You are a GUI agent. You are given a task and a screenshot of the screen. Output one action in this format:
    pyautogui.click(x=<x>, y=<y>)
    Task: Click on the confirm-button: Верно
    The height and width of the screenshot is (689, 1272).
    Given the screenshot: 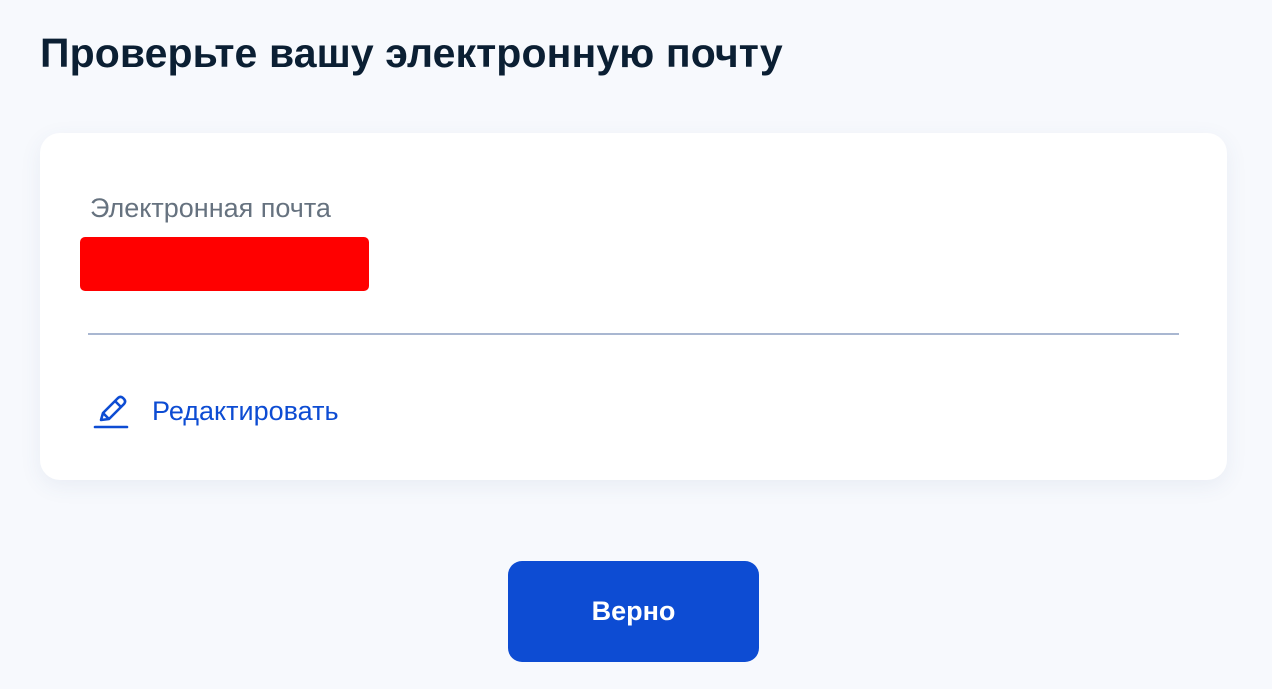 What is the action you would take?
    pyautogui.click(x=633, y=611)
    